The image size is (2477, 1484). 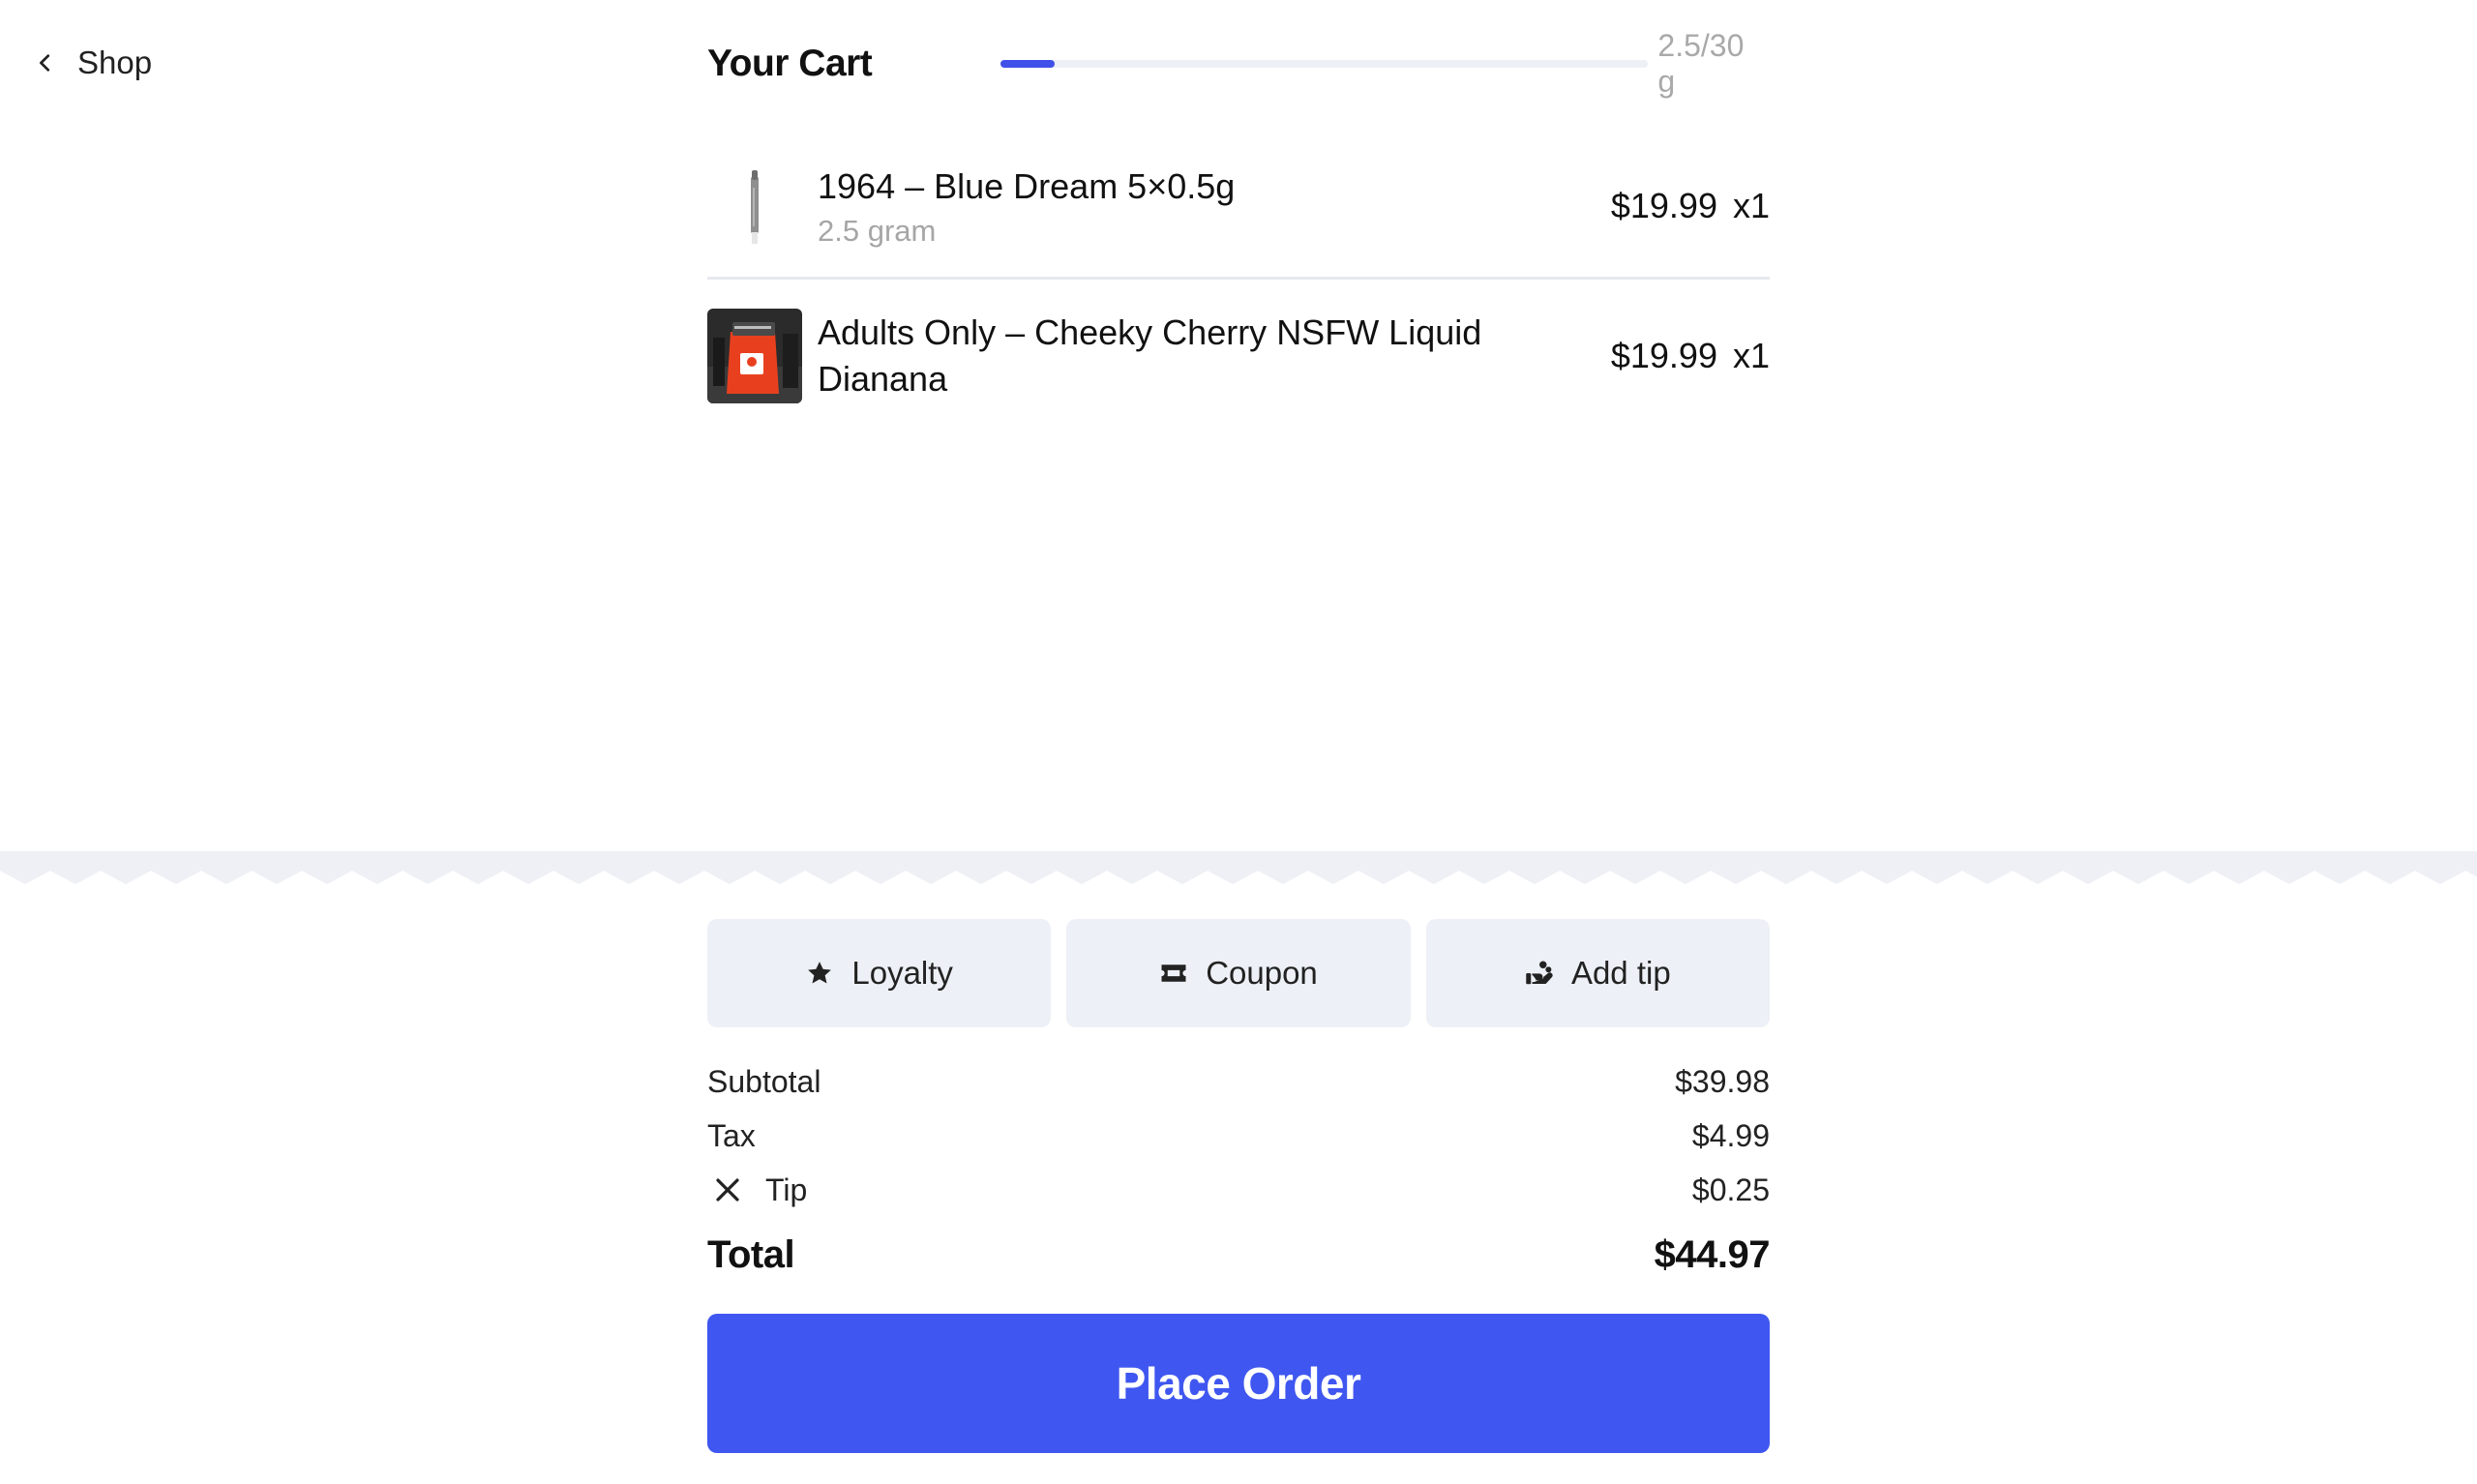 I want to click on tip-label-group: Tip, so click(x=757, y=1190).